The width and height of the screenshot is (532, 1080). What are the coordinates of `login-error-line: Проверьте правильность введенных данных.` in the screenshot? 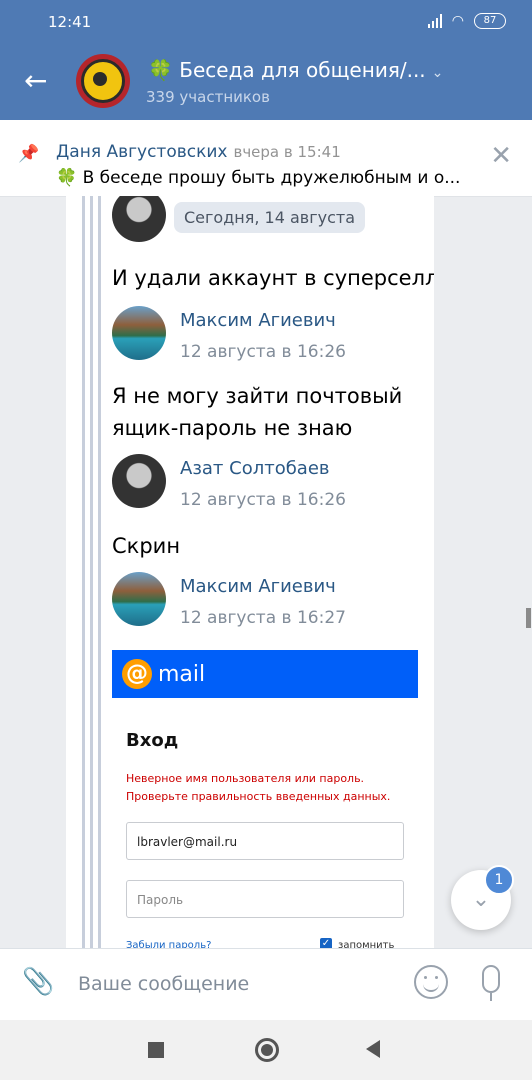 It's located at (258, 796).